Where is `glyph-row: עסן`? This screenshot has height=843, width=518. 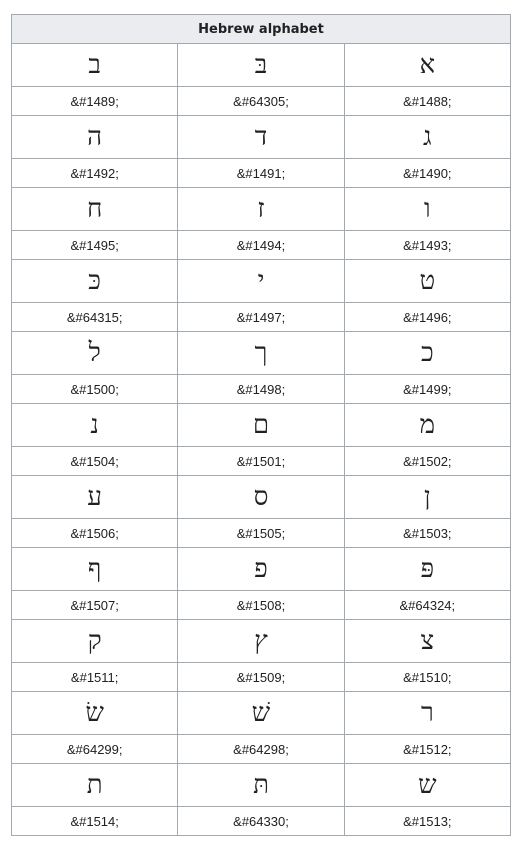 glyph-row: עסן is located at coordinates (261, 497).